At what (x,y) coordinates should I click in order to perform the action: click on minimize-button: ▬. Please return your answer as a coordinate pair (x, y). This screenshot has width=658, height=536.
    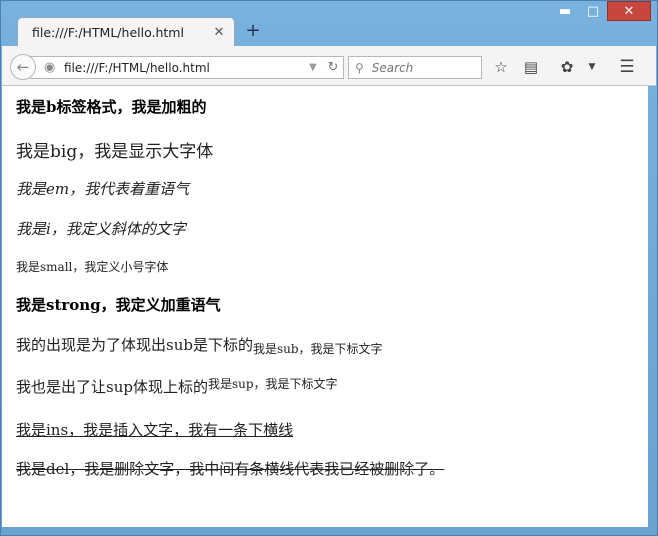
    Looking at the image, I should click on (565, 11).